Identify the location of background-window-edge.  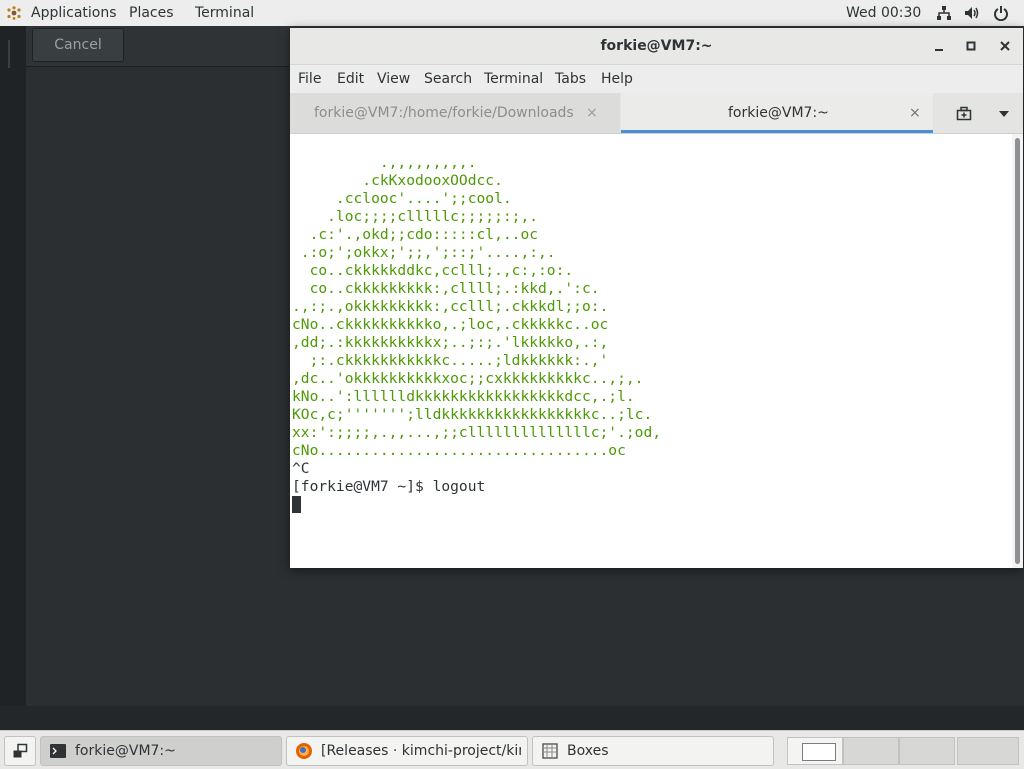
(13, 366).